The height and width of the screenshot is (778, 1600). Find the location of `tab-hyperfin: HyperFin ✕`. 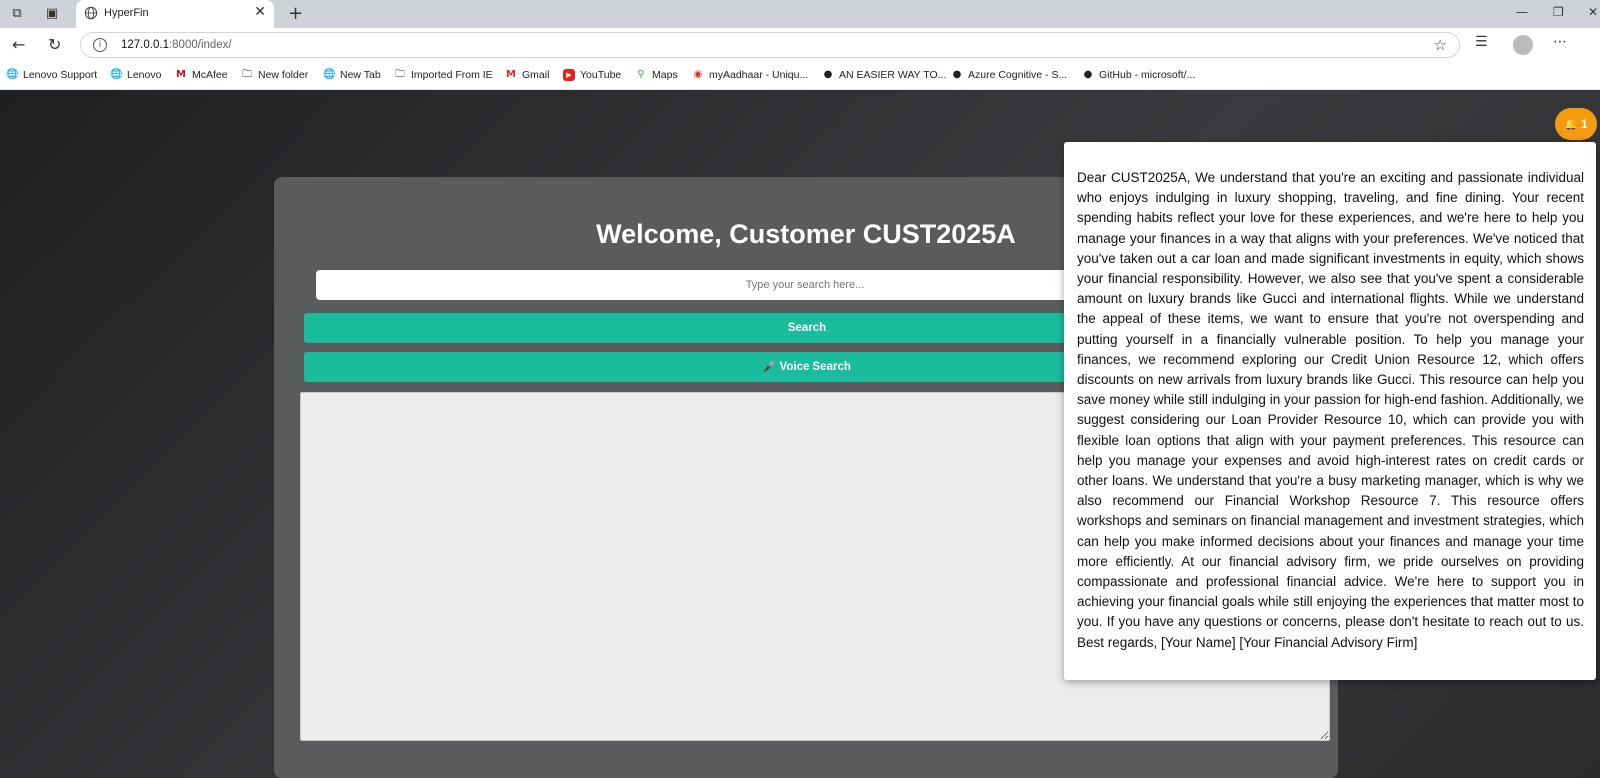

tab-hyperfin: HyperFin ✕ is located at coordinates (175, 14).